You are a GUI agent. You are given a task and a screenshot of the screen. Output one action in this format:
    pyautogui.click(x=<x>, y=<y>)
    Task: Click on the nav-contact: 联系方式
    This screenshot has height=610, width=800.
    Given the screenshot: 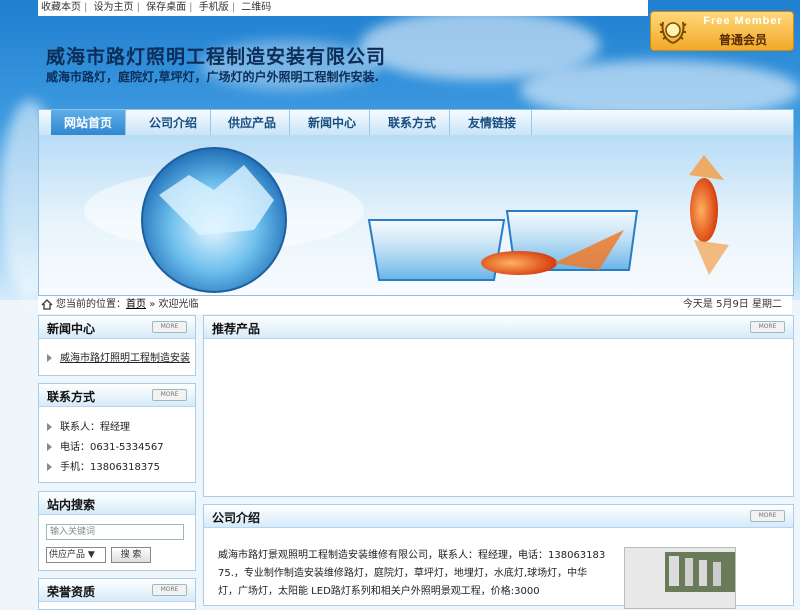 What is the action you would take?
    pyautogui.click(x=412, y=123)
    